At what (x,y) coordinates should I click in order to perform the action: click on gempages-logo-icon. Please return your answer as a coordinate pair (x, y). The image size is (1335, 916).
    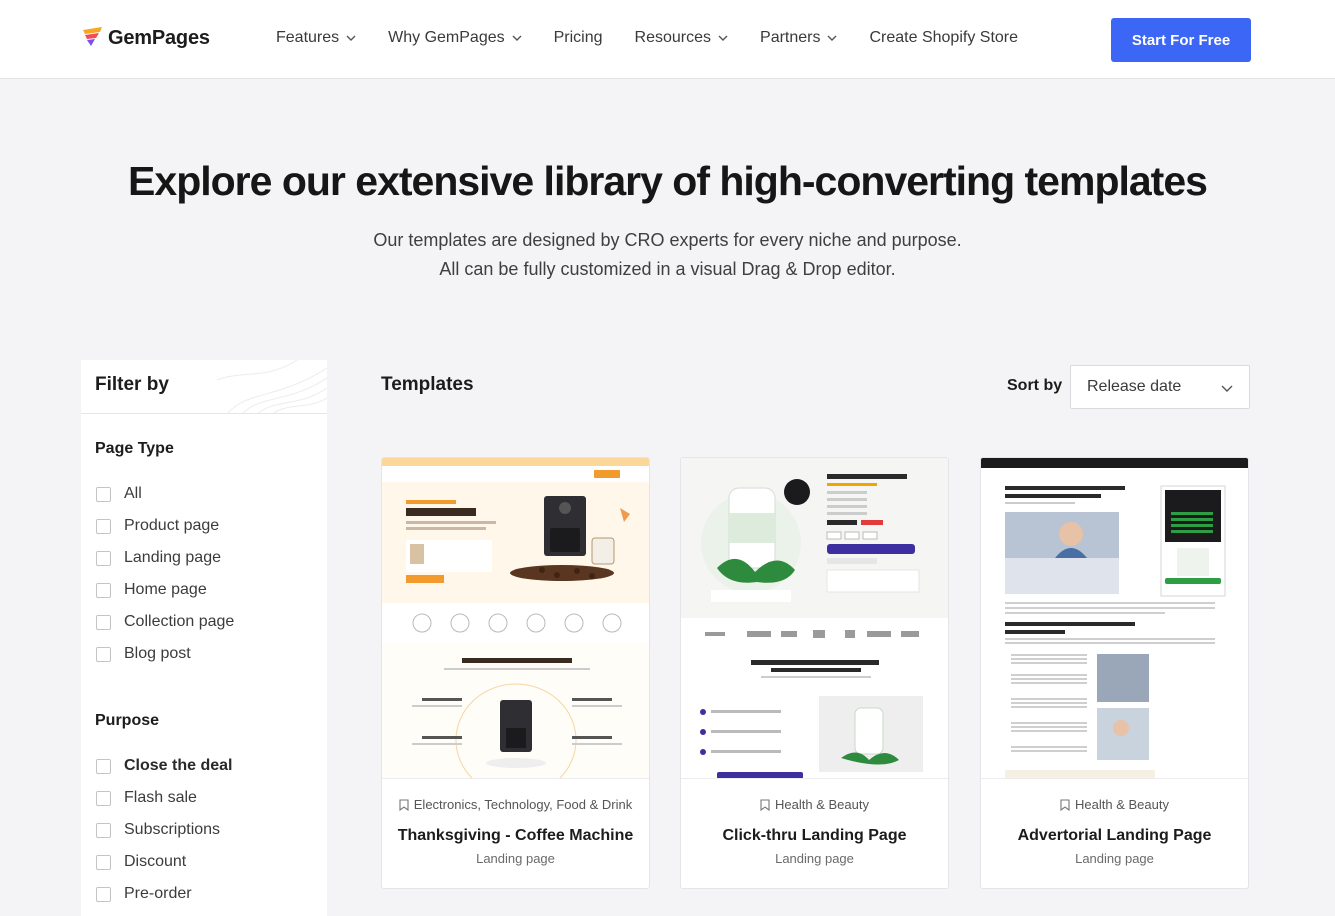
    Looking at the image, I should click on (92, 36).